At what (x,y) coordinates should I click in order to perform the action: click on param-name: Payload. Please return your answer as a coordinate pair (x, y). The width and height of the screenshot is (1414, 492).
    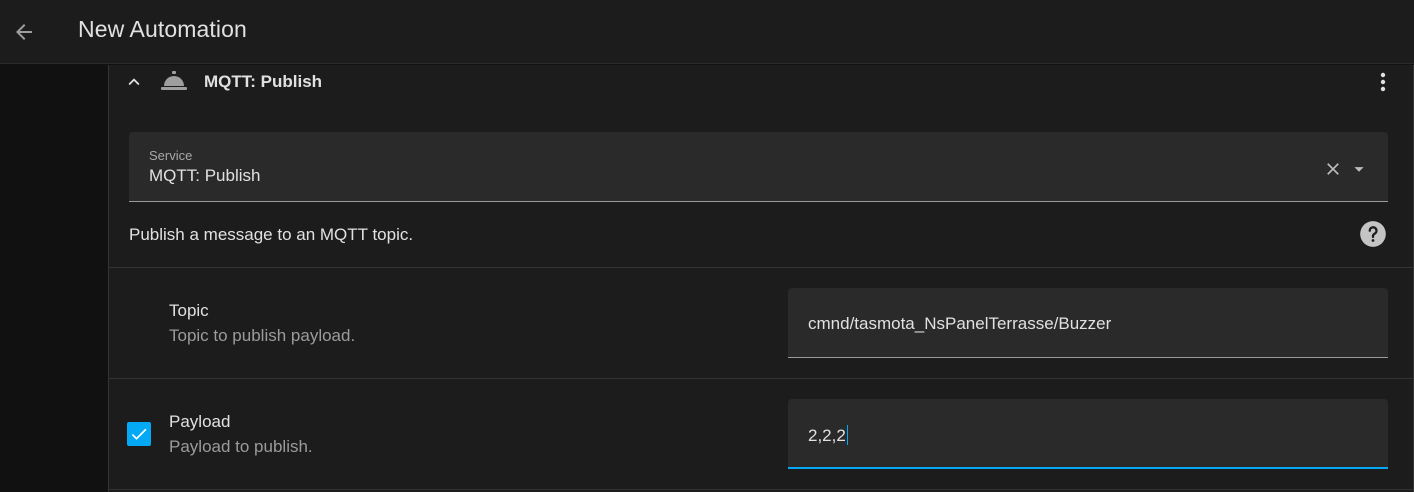
    Looking at the image, I should click on (200, 421).